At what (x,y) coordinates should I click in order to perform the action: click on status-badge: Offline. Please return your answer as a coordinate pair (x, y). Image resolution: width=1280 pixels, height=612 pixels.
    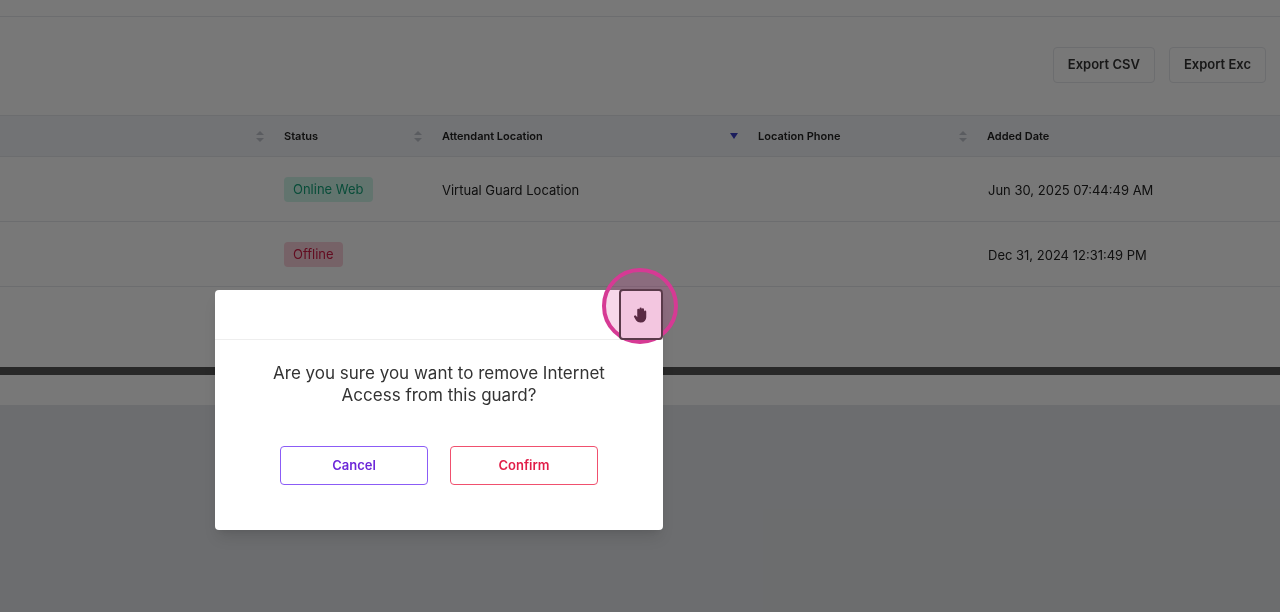
    Looking at the image, I should click on (313, 254).